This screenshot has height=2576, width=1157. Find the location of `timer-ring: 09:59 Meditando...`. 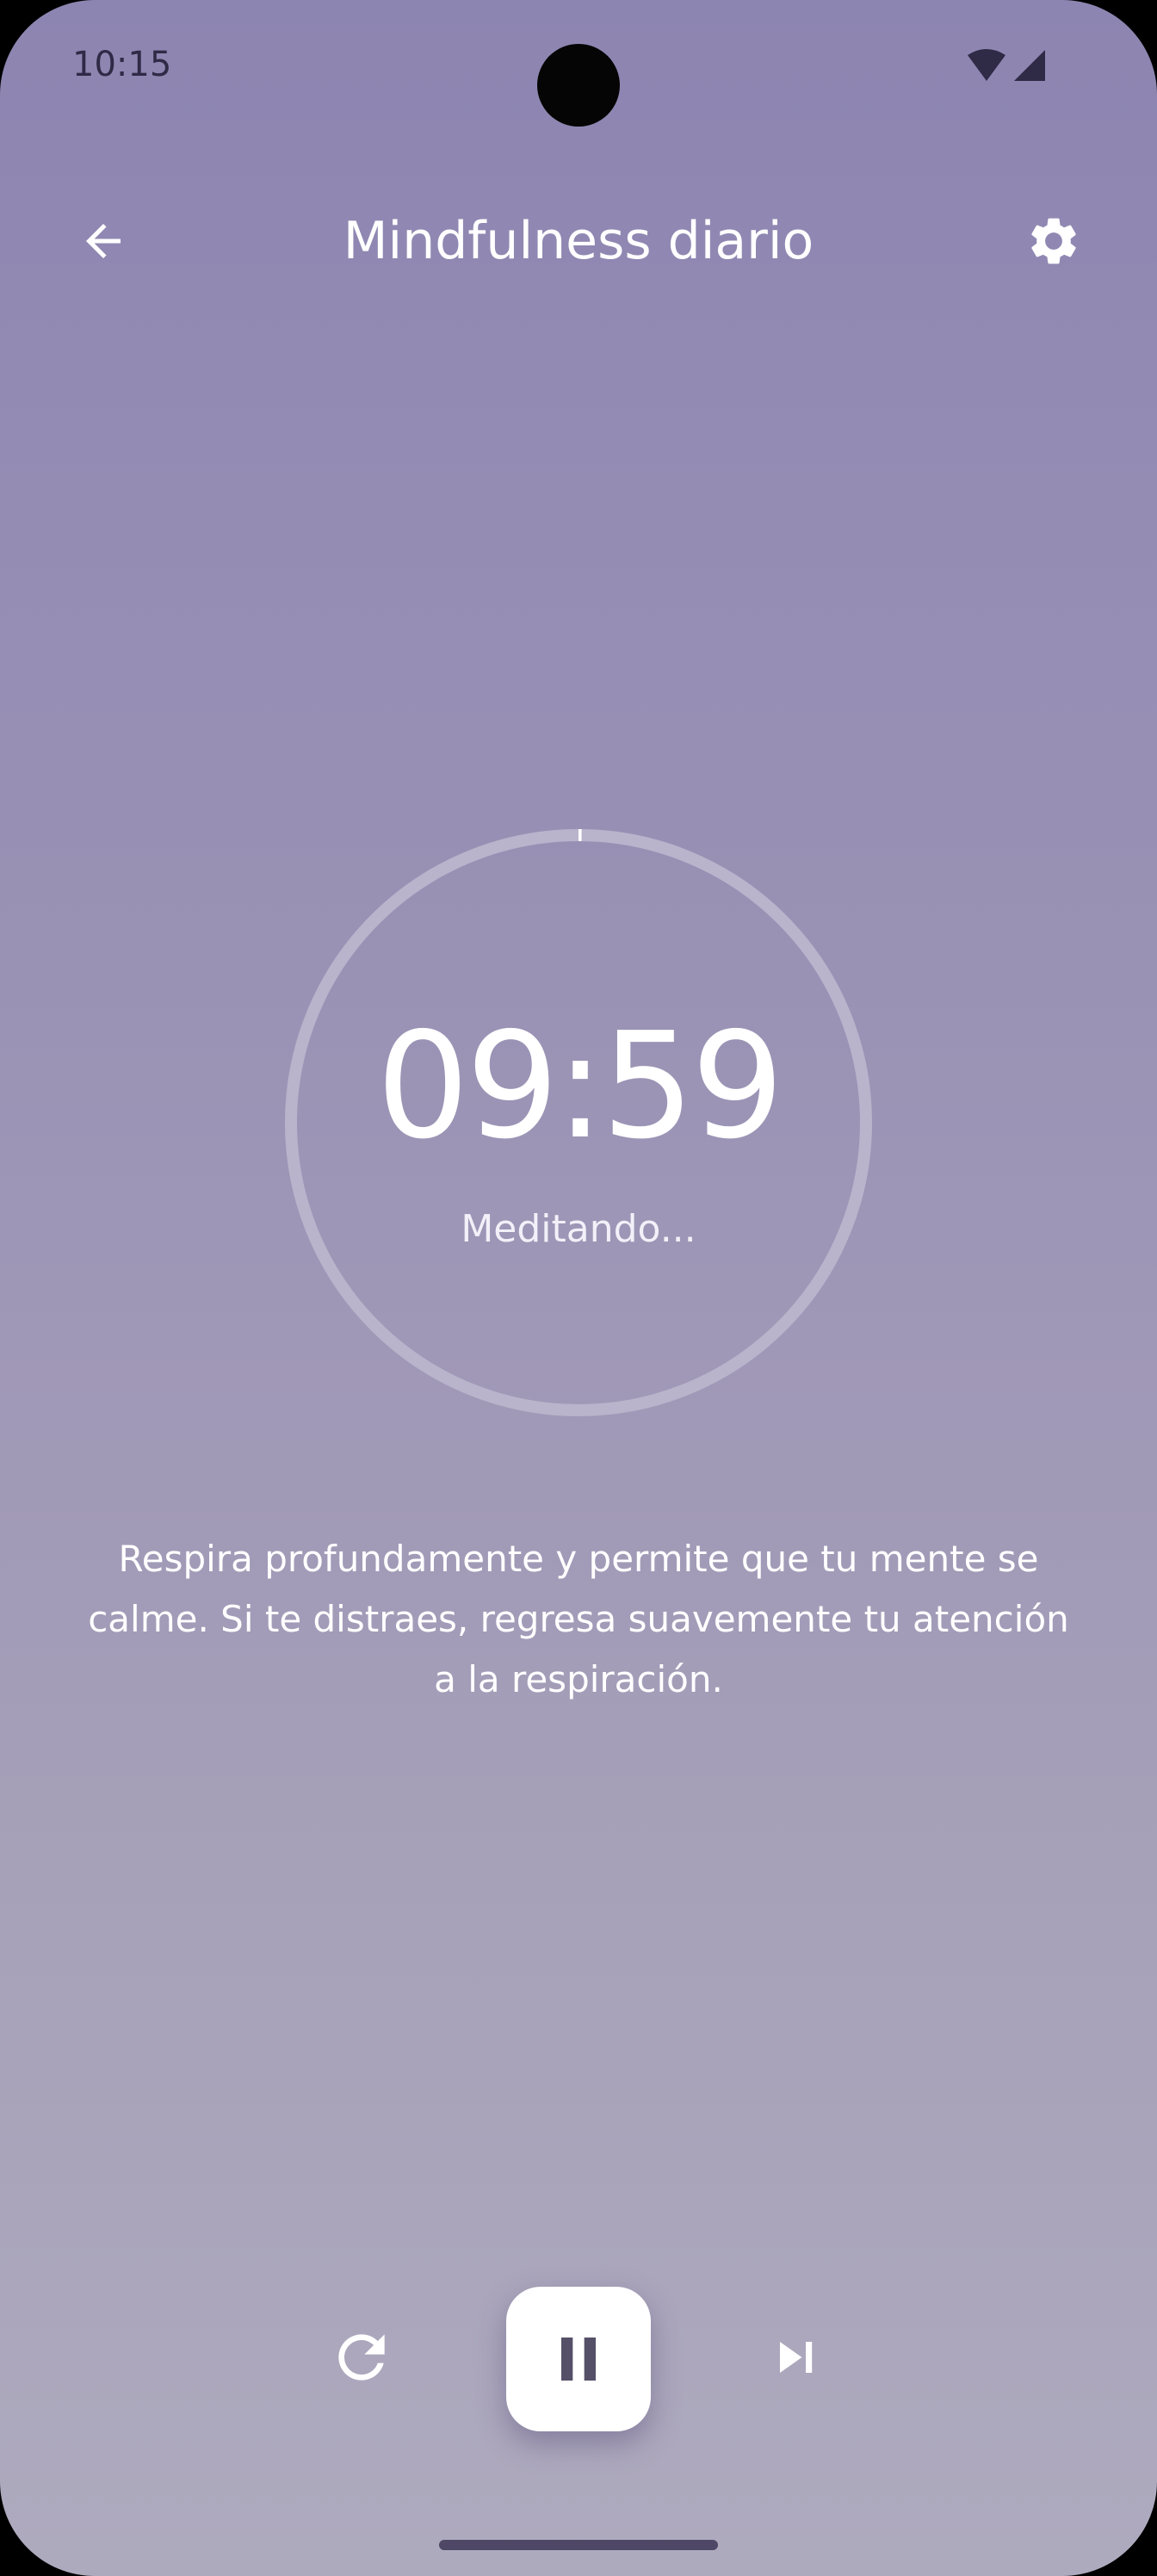

timer-ring: 09:59 Meditando... is located at coordinates (579, 1122).